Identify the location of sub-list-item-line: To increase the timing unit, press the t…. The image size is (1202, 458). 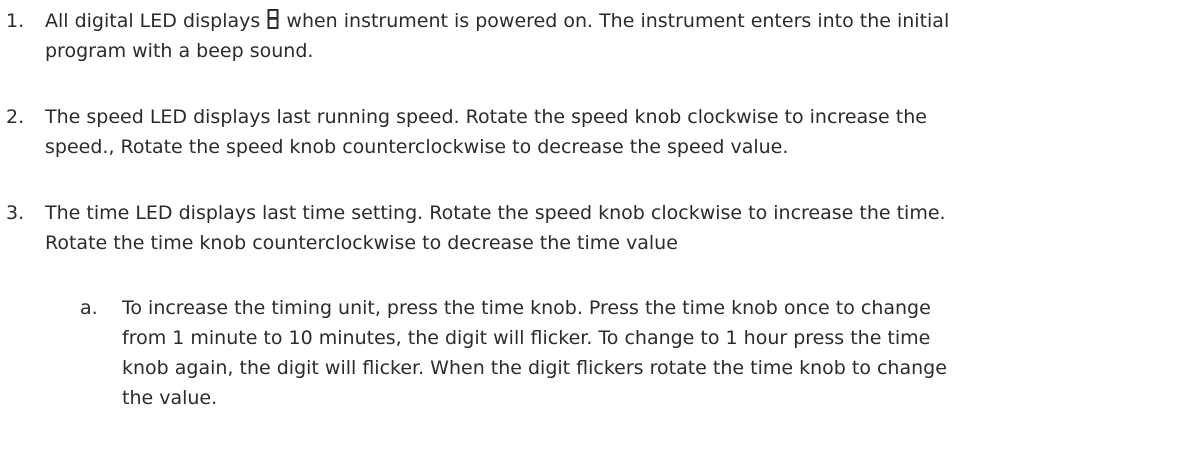
(526, 308).